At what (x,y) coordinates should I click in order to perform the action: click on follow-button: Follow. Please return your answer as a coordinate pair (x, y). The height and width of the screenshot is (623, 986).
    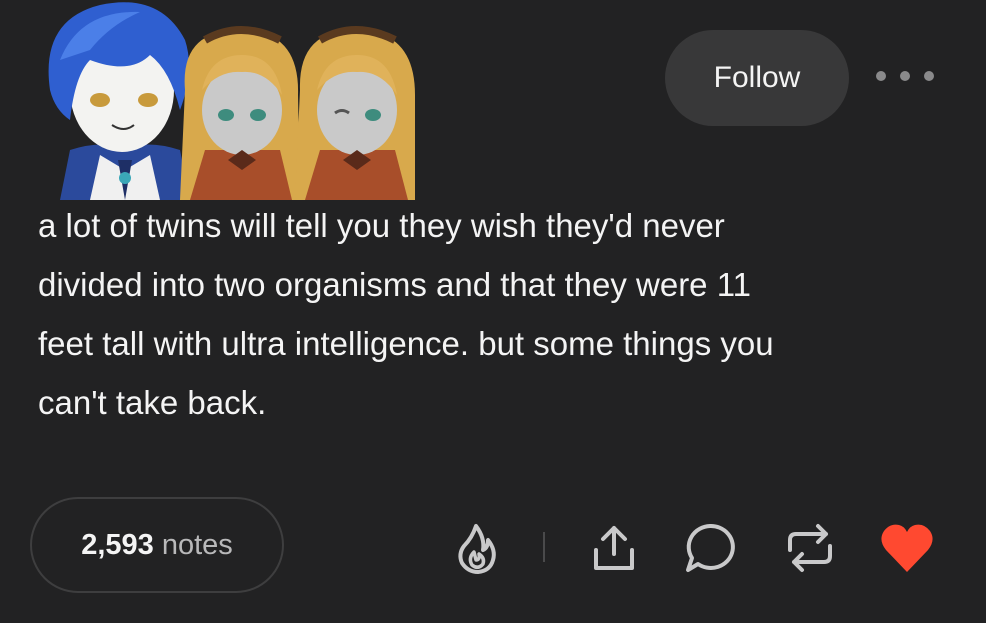
    Looking at the image, I should click on (757, 78).